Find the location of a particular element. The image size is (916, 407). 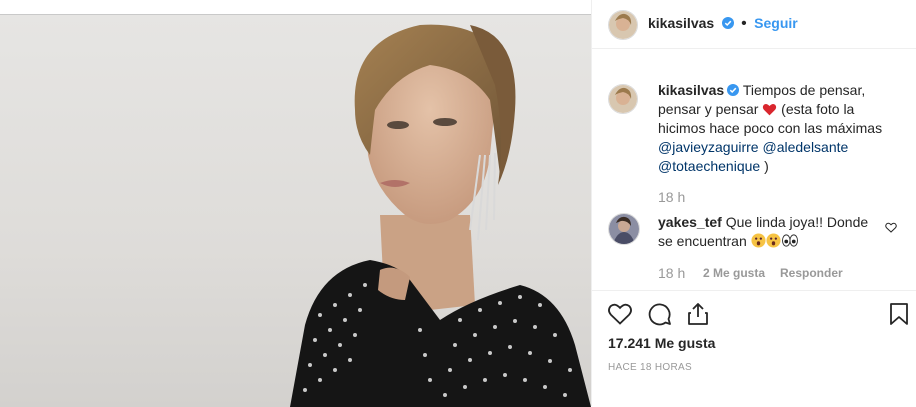

comment-likes: 2 Me gusta is located at coordinates (734, 273).